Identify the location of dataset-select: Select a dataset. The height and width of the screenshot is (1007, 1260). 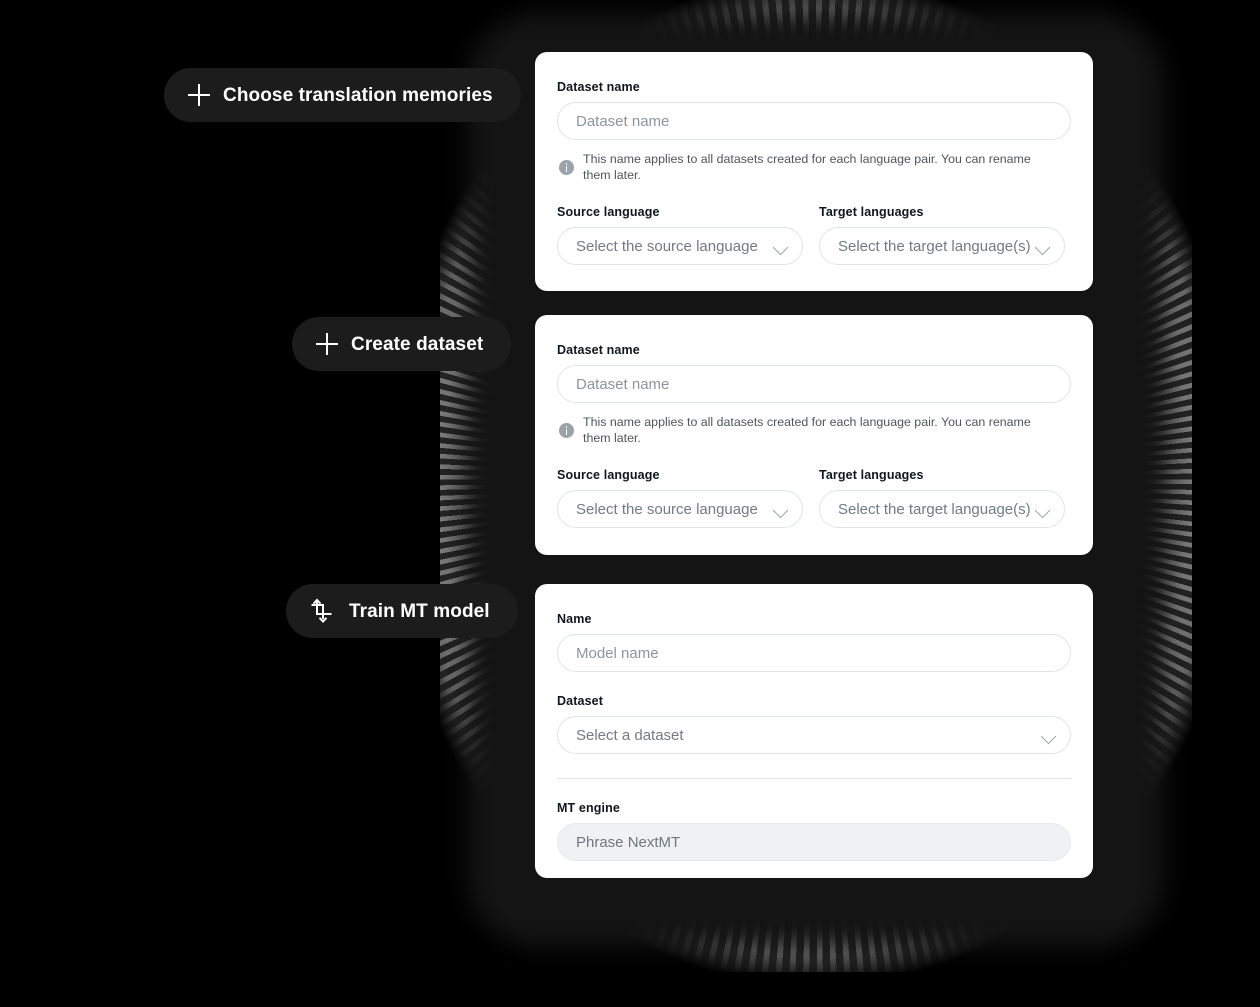
(814, 735).